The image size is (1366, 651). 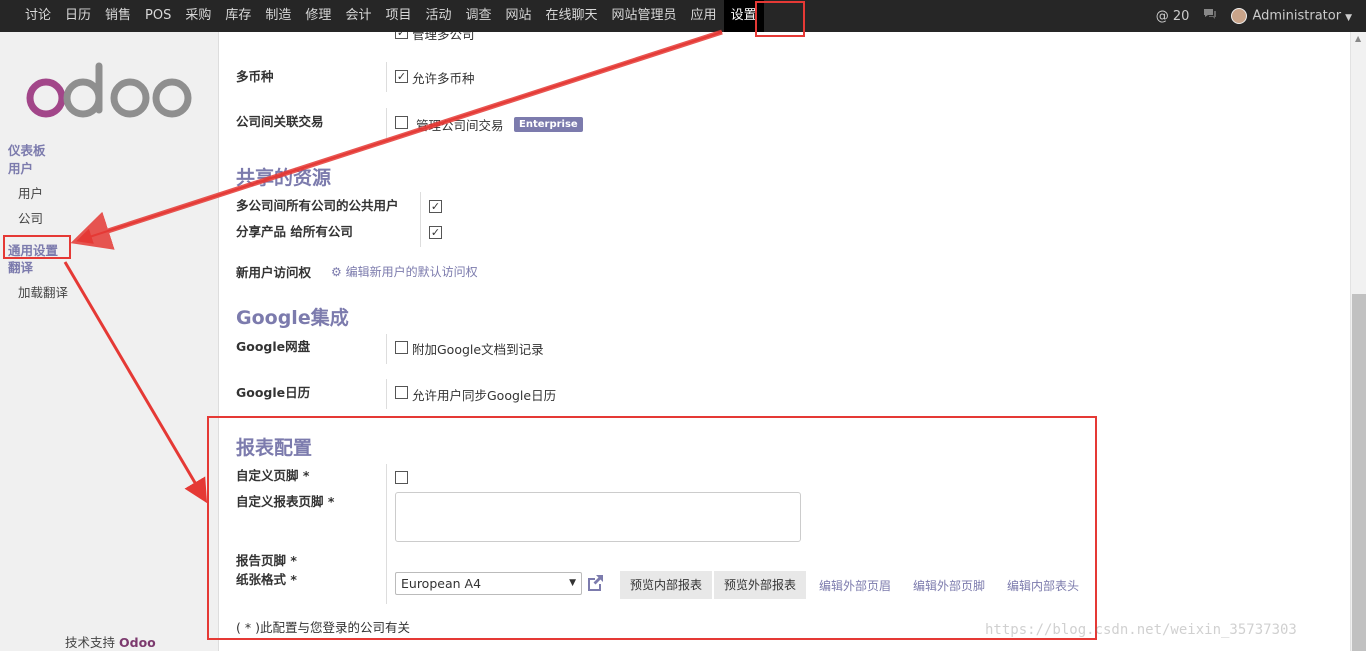 I want to click on user-menu: Administrator ▼, so click(x=1291, y=16).